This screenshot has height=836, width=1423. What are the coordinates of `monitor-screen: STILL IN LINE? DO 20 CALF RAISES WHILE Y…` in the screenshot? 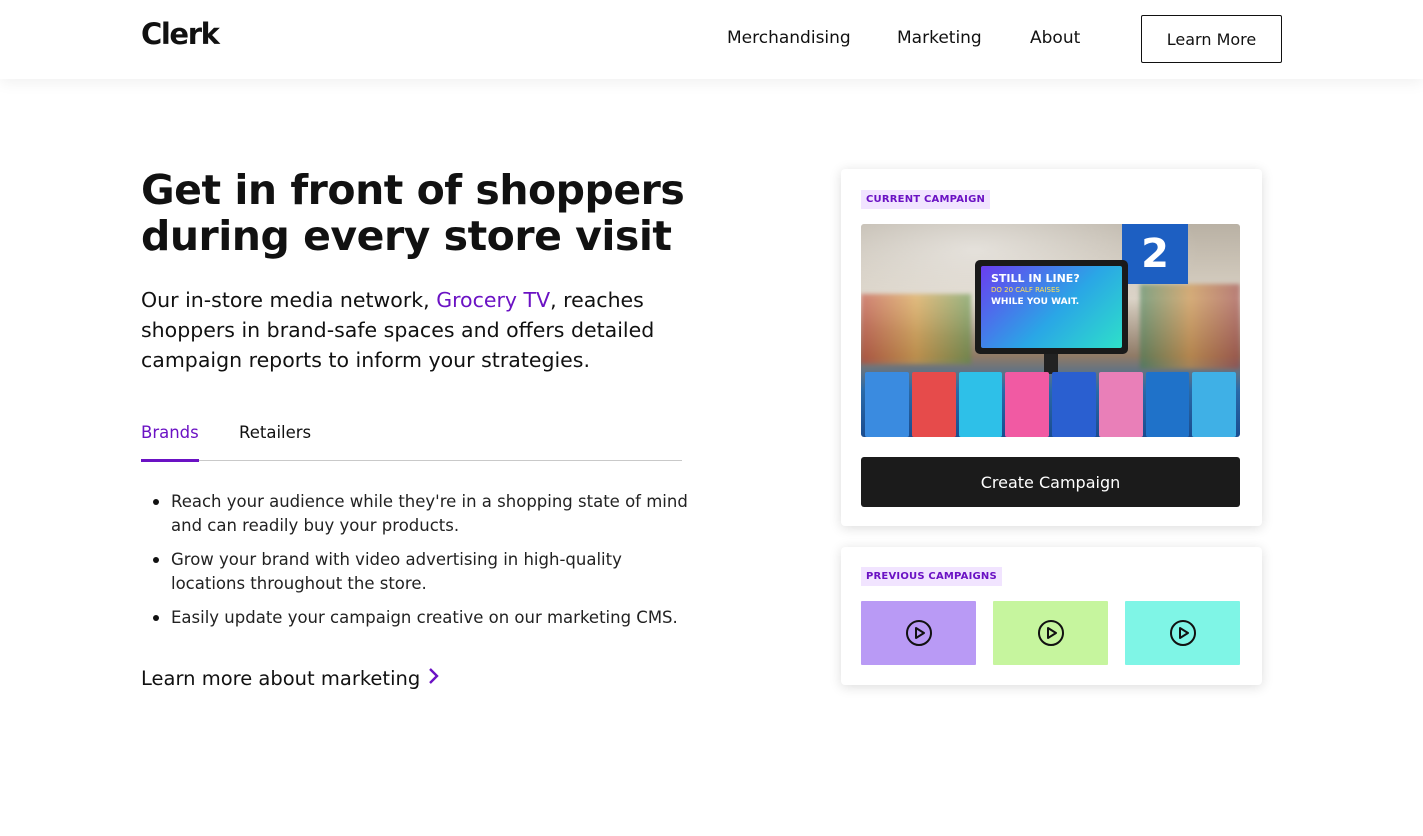 It's located at (1051, 307).